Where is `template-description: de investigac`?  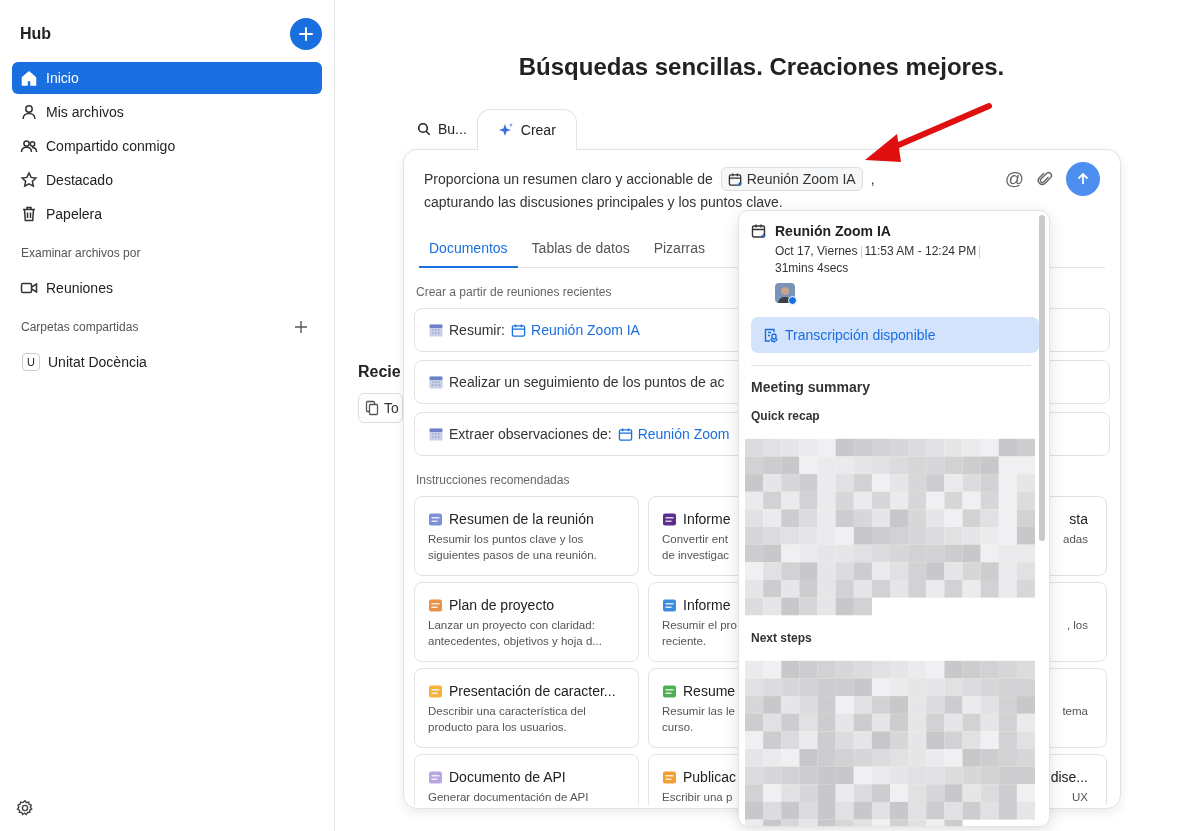 template-description: de investigac is located at coordinates (696, 555).